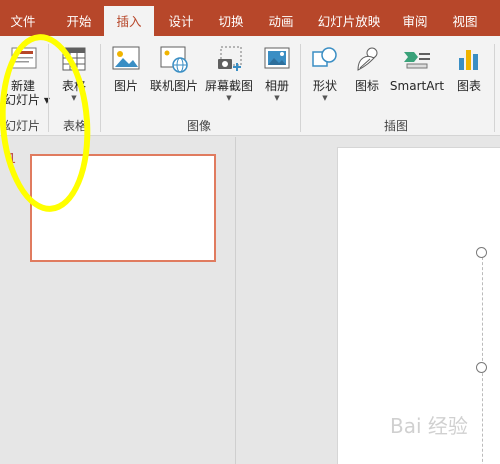 This screenshot has width=500, height=464. Describe the element at coordinates (199, 126) in the screenshot. I see `group-label-images: 图像` at that location.